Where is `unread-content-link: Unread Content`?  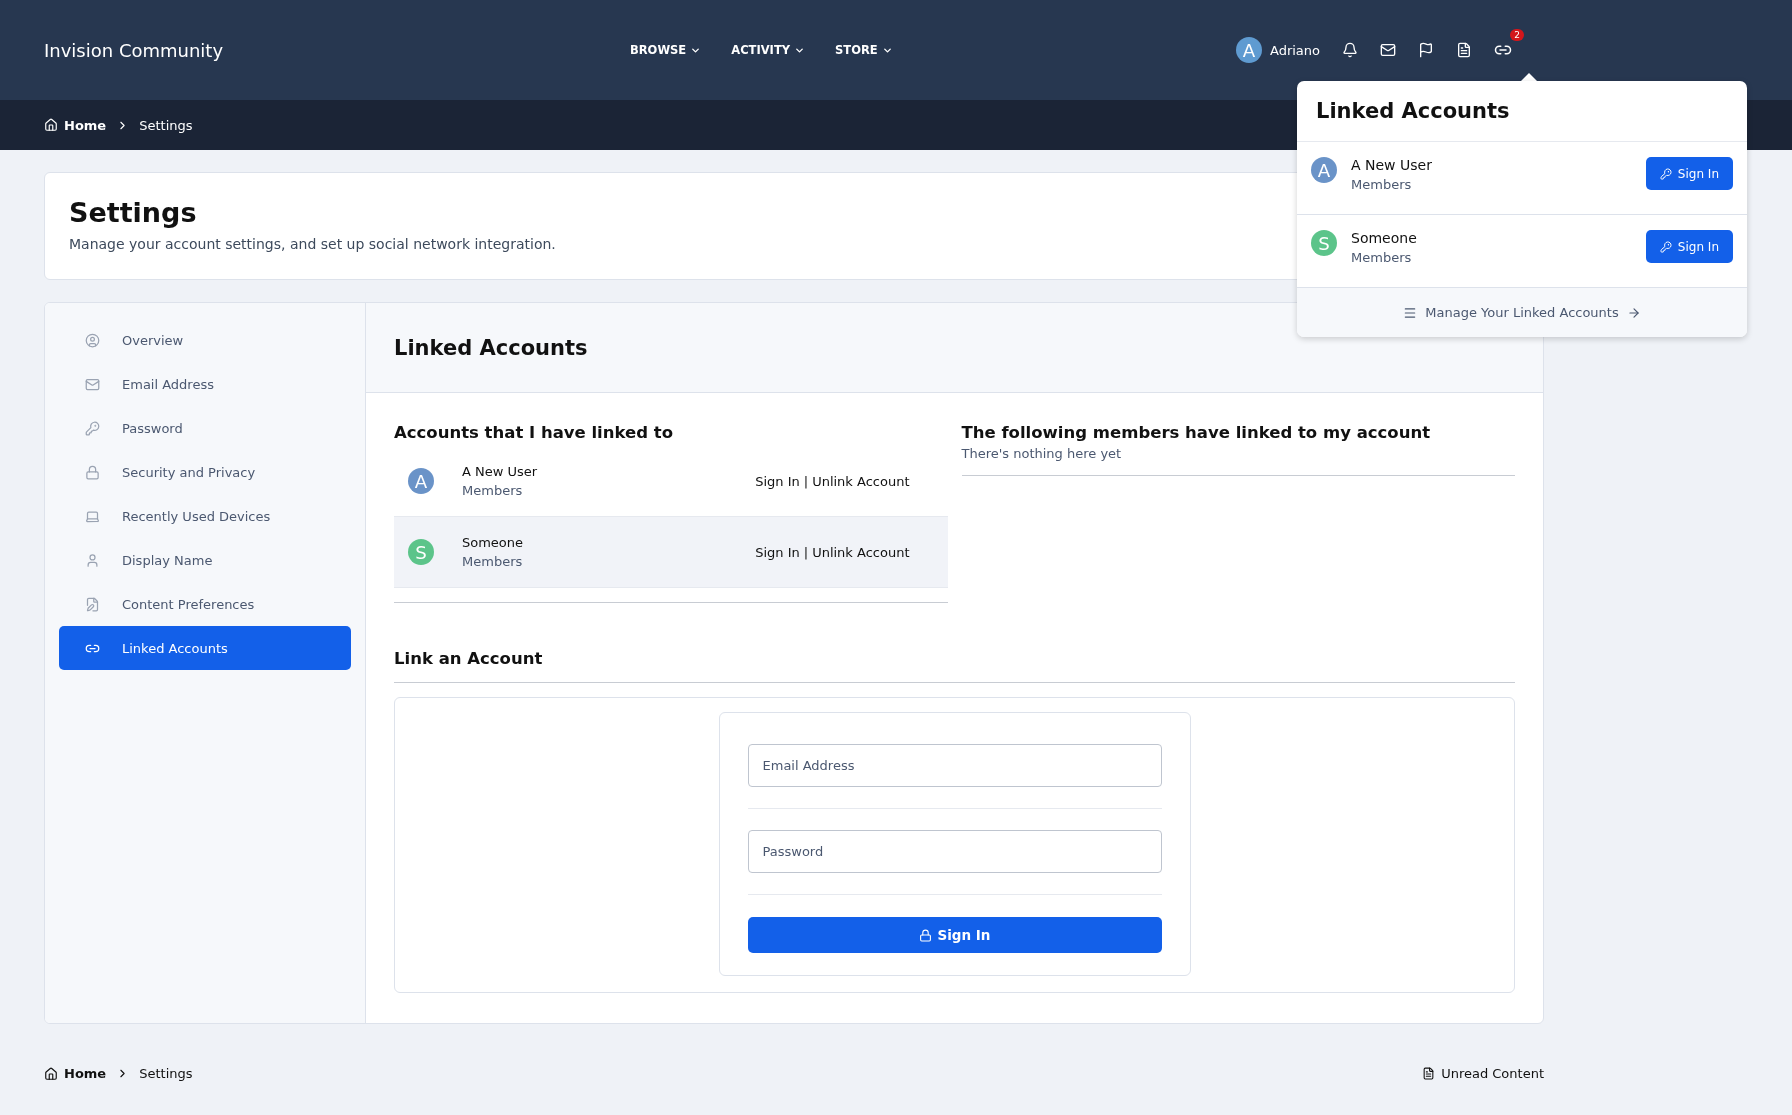
unread-content-link: Unread Content is located at coordinates (1483, 1073).